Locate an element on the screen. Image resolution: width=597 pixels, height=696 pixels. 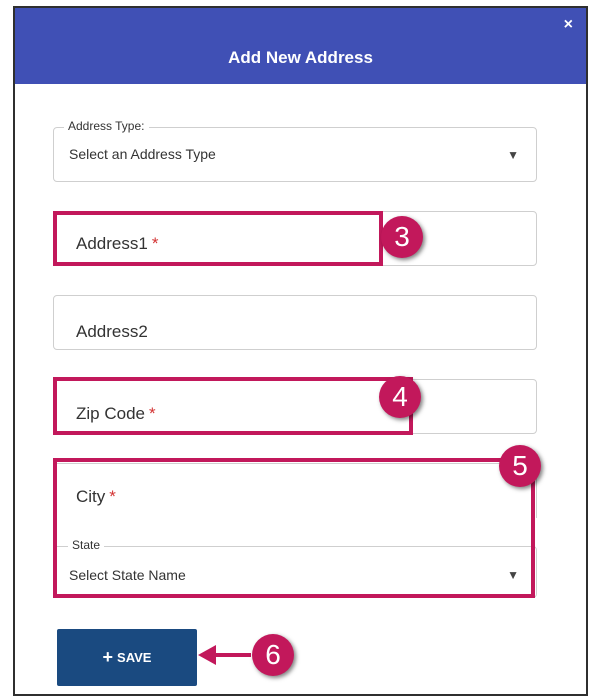
close-icon: × is located at coordinates (568, 25).